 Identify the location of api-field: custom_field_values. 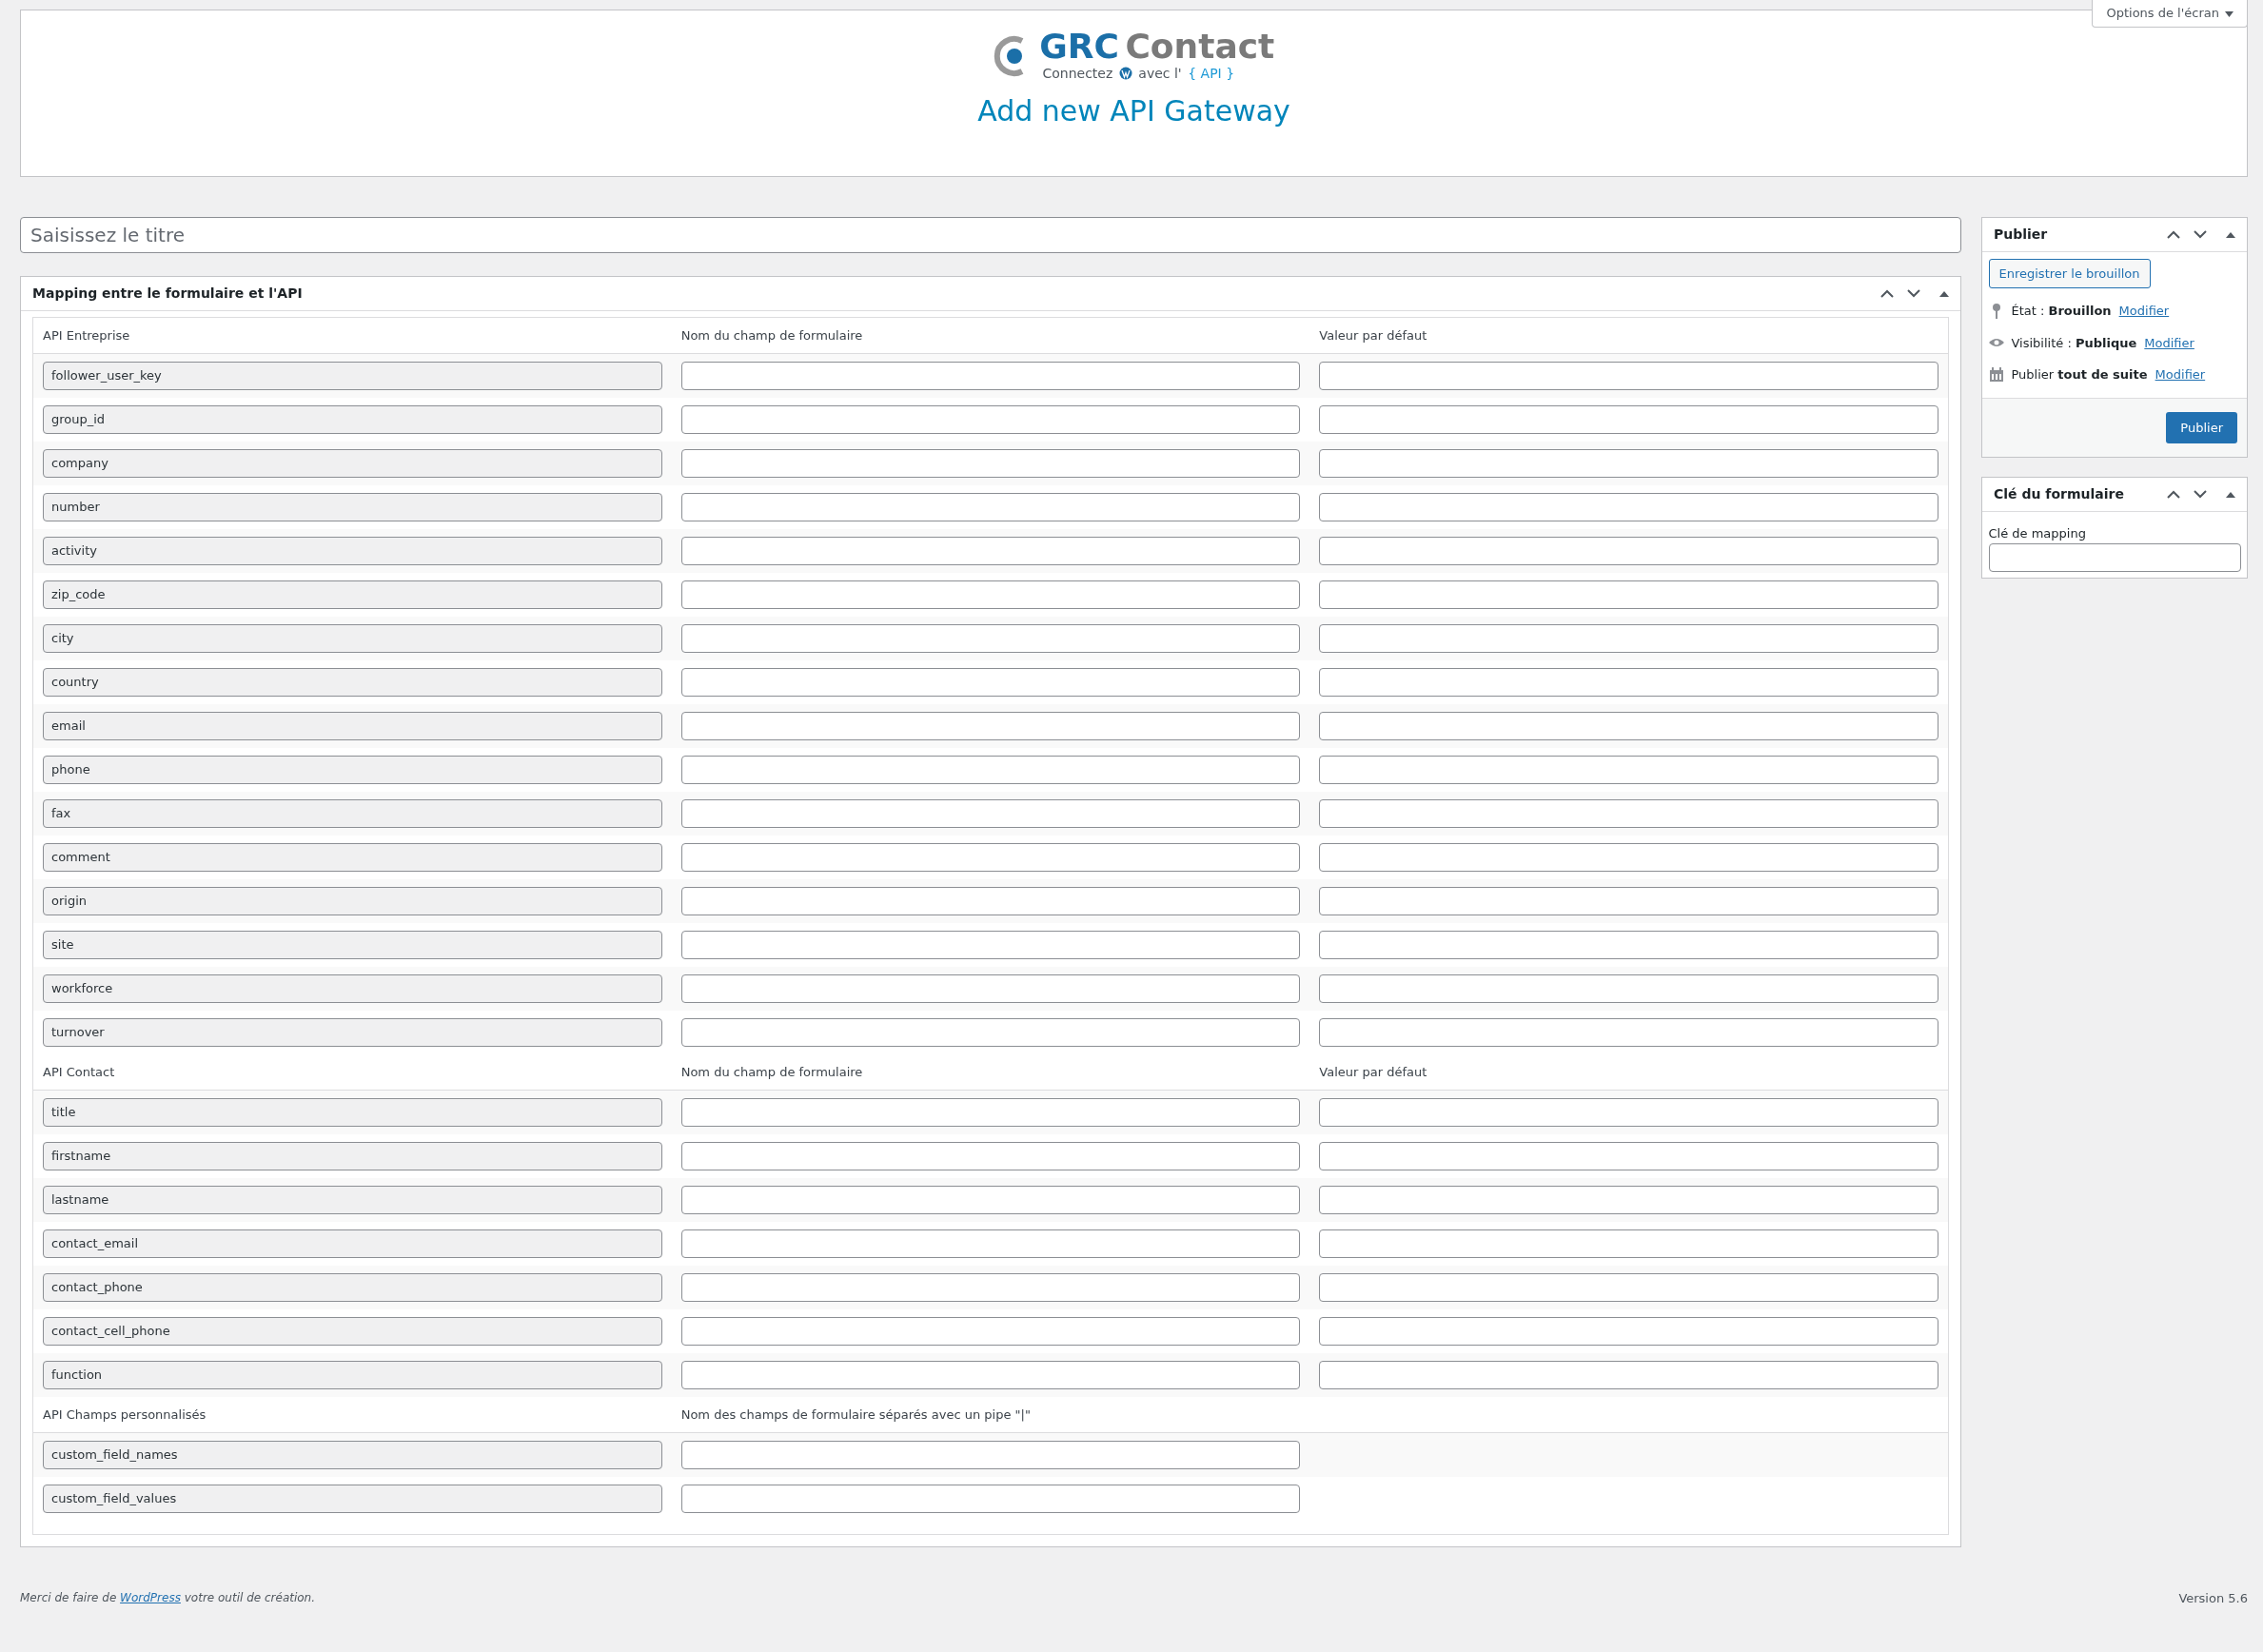
(352, 1499).